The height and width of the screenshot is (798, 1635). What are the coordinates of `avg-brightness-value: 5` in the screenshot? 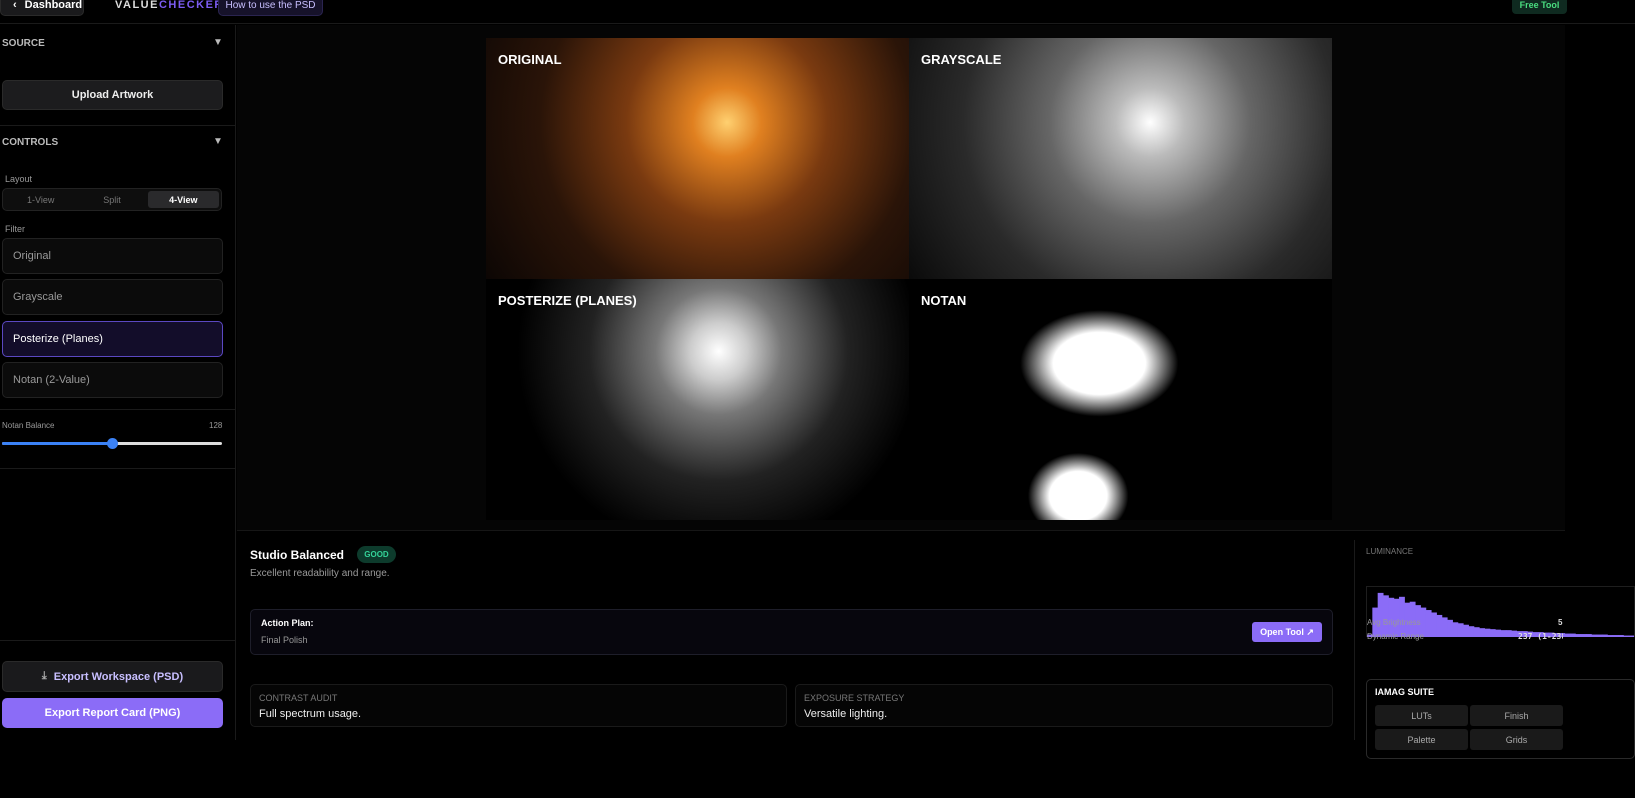 It's located at (1560, 622).